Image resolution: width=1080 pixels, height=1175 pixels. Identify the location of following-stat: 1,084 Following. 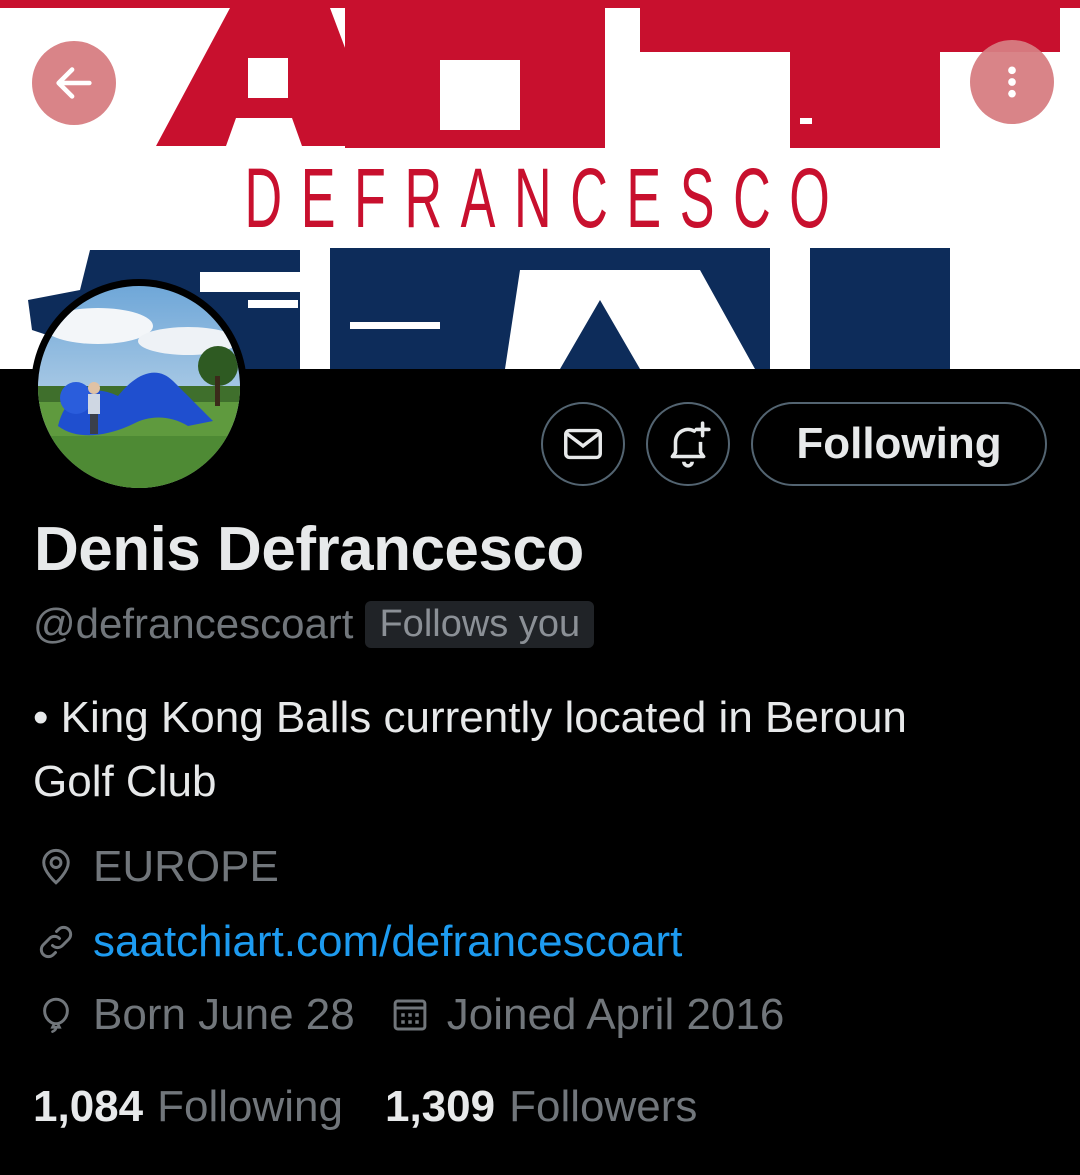
(188, 1107).